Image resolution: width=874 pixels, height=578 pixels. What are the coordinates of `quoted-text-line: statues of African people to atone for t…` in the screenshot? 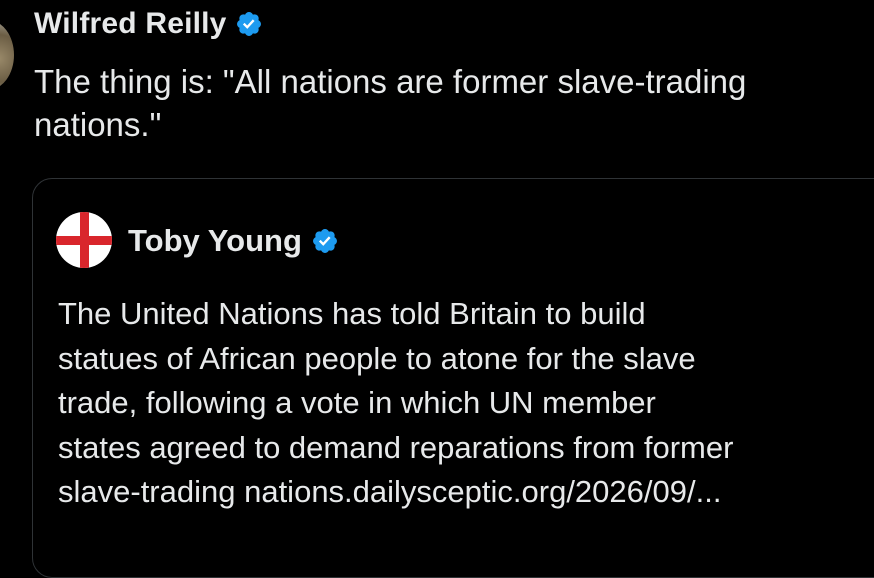 It's located at (377, 358).